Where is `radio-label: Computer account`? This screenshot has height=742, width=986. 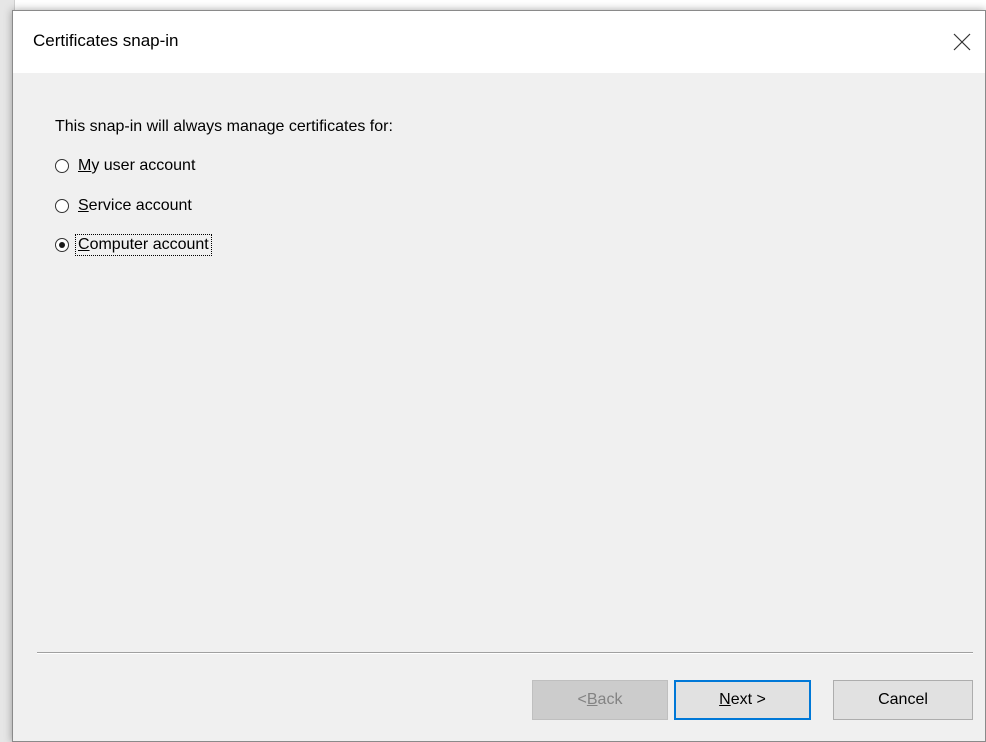
radio-label: Computer account is located at coordinates (143, 245).